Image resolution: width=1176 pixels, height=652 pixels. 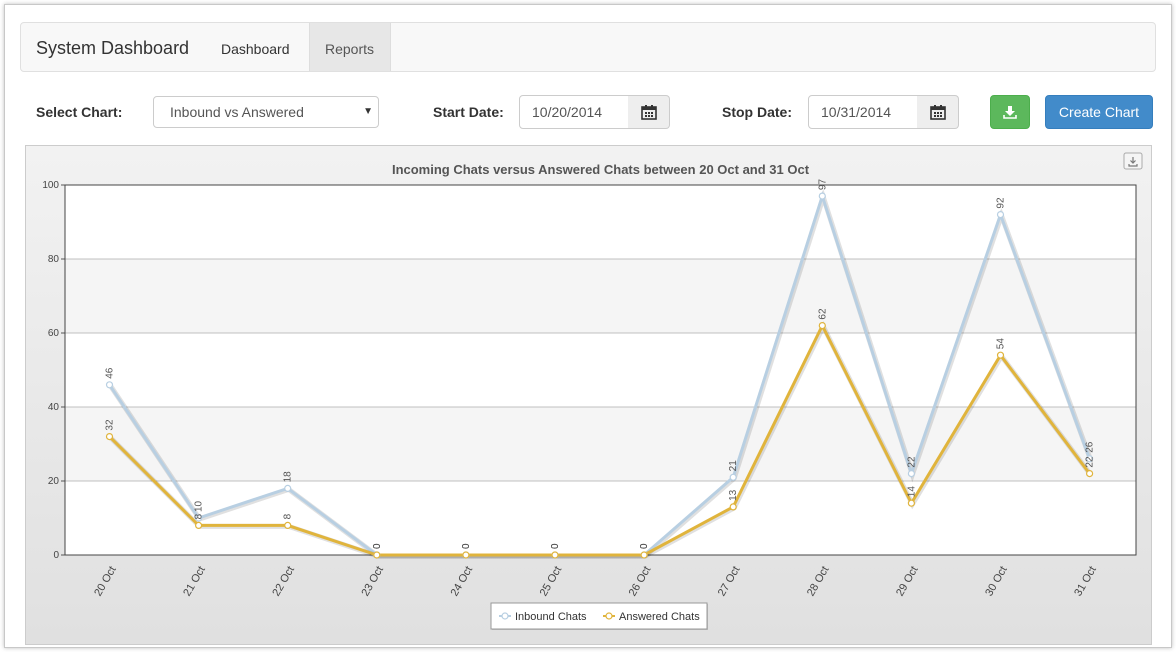 What do you see at coordinates (54, 481) in the screenshot?
I see `y-tick-label: 20` at bounding box center [54, 481].